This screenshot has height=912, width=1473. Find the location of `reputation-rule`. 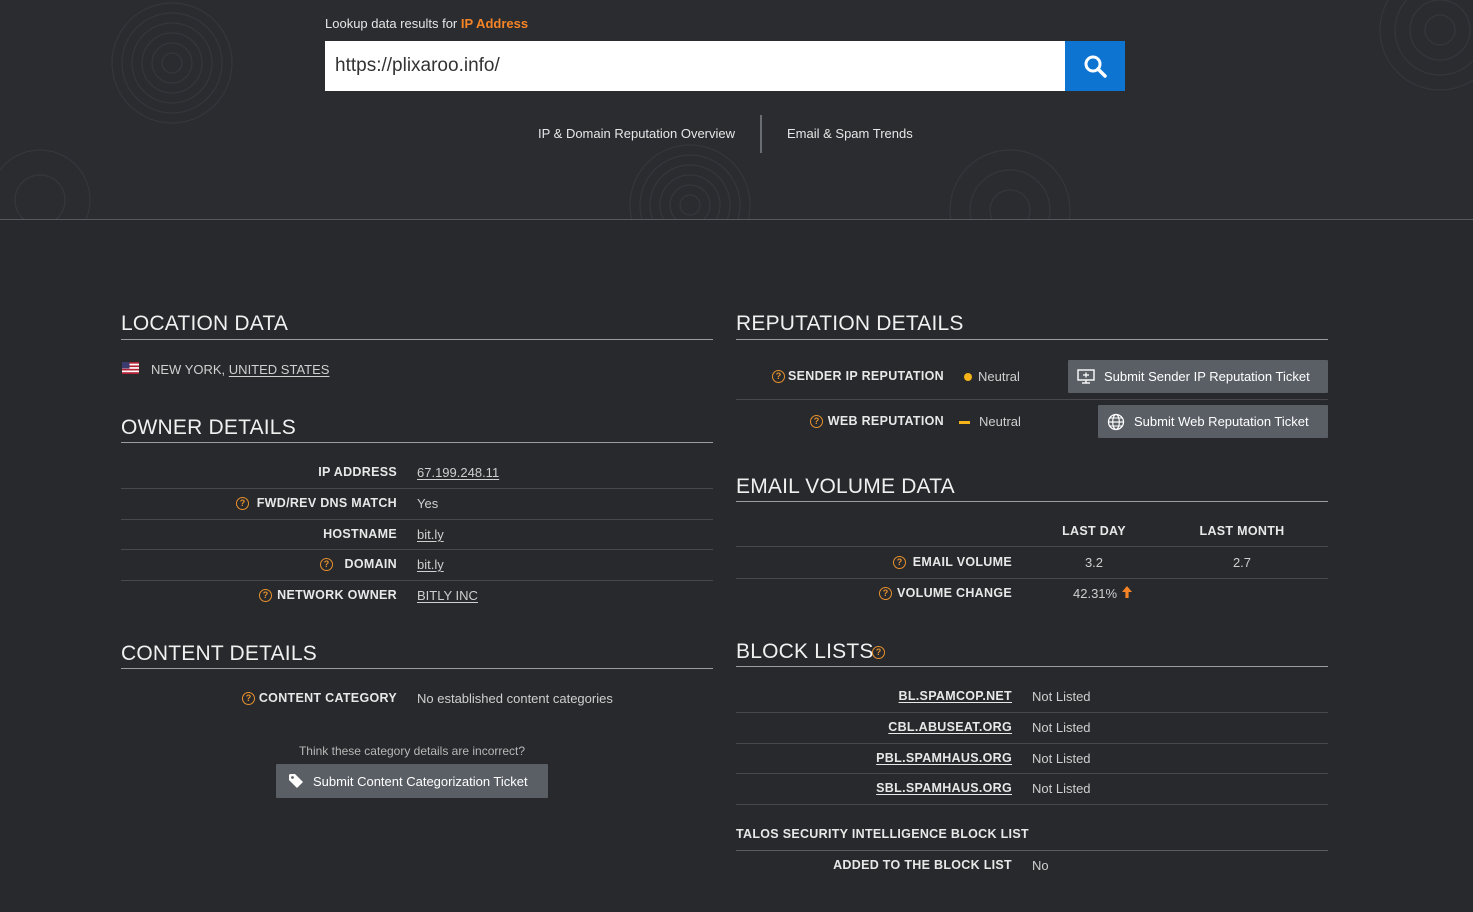

reputation-rule is located at coordinates (1032, 339).